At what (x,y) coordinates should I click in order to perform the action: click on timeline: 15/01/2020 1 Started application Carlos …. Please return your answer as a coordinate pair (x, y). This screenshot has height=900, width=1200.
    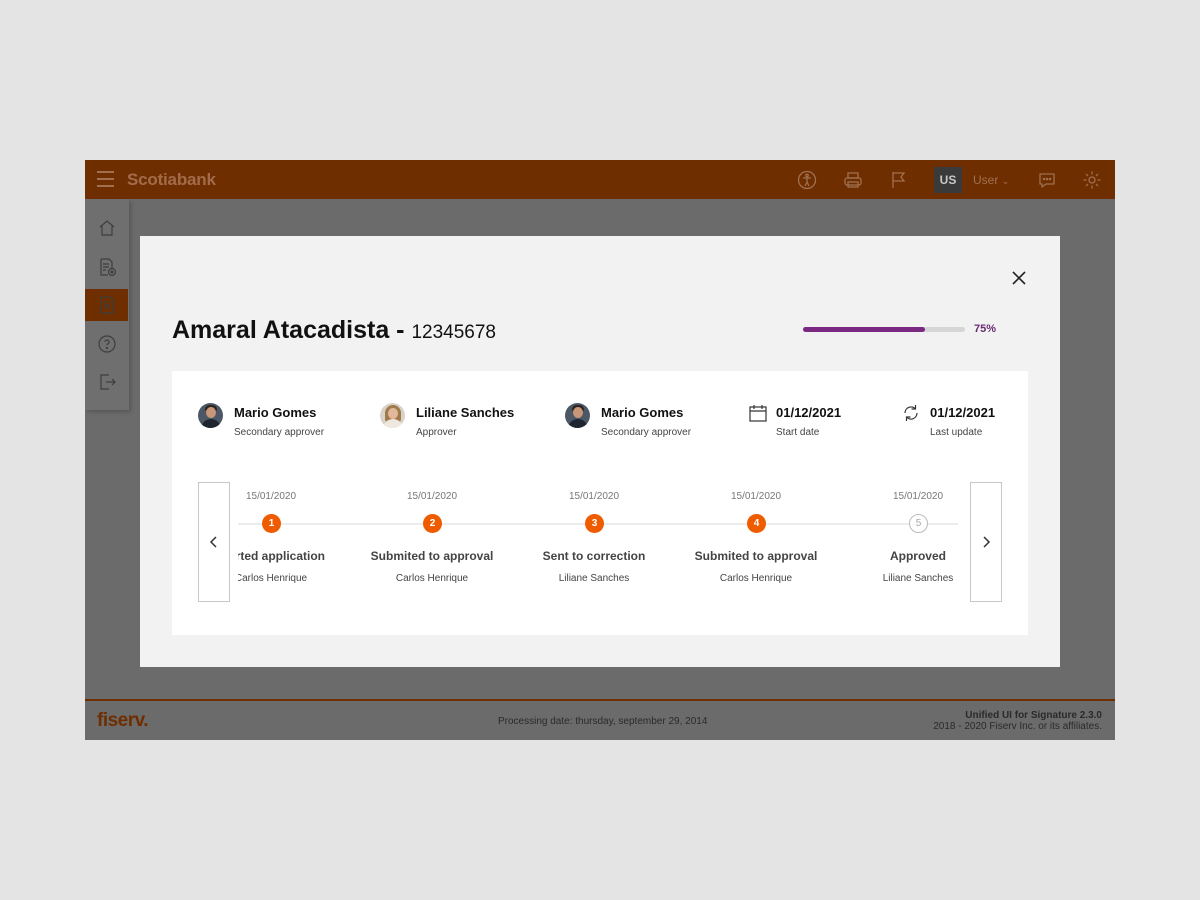
    Looking at the image, I should click on (598, 542).